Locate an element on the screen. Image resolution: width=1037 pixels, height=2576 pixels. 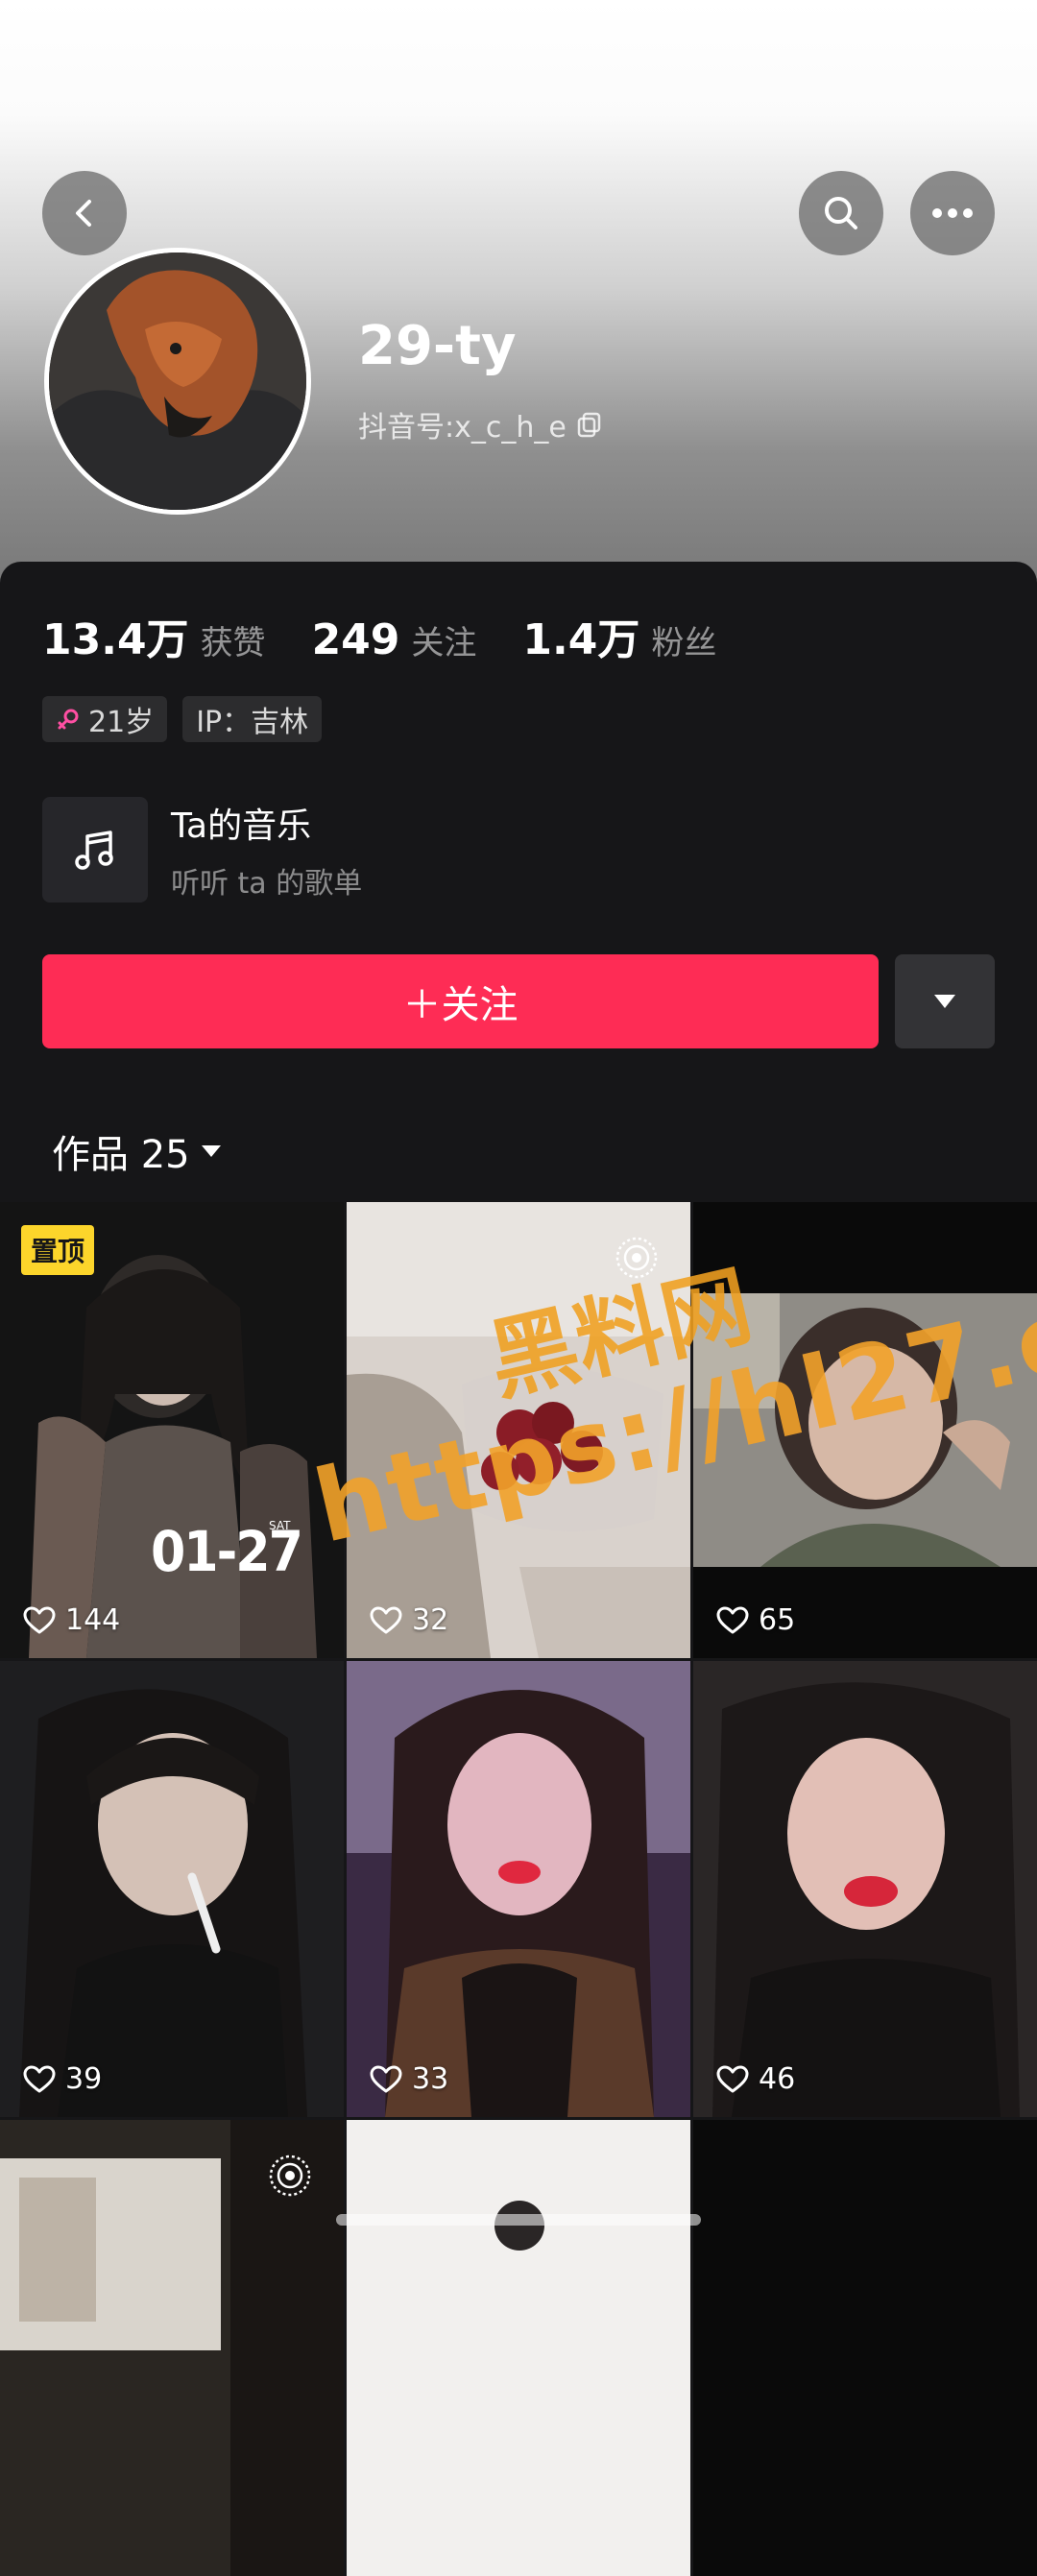
chevron-left-icon is located at coordinates (83, 213).